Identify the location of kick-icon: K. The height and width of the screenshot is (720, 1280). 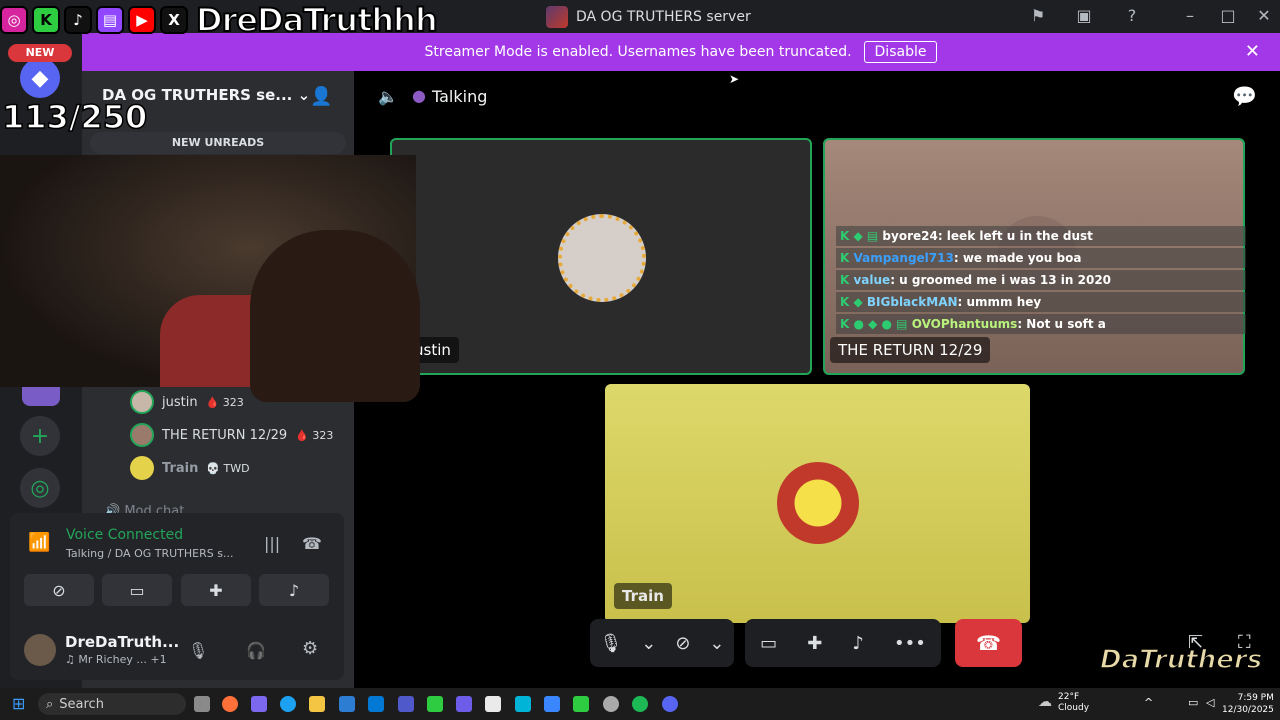
(46, 20).